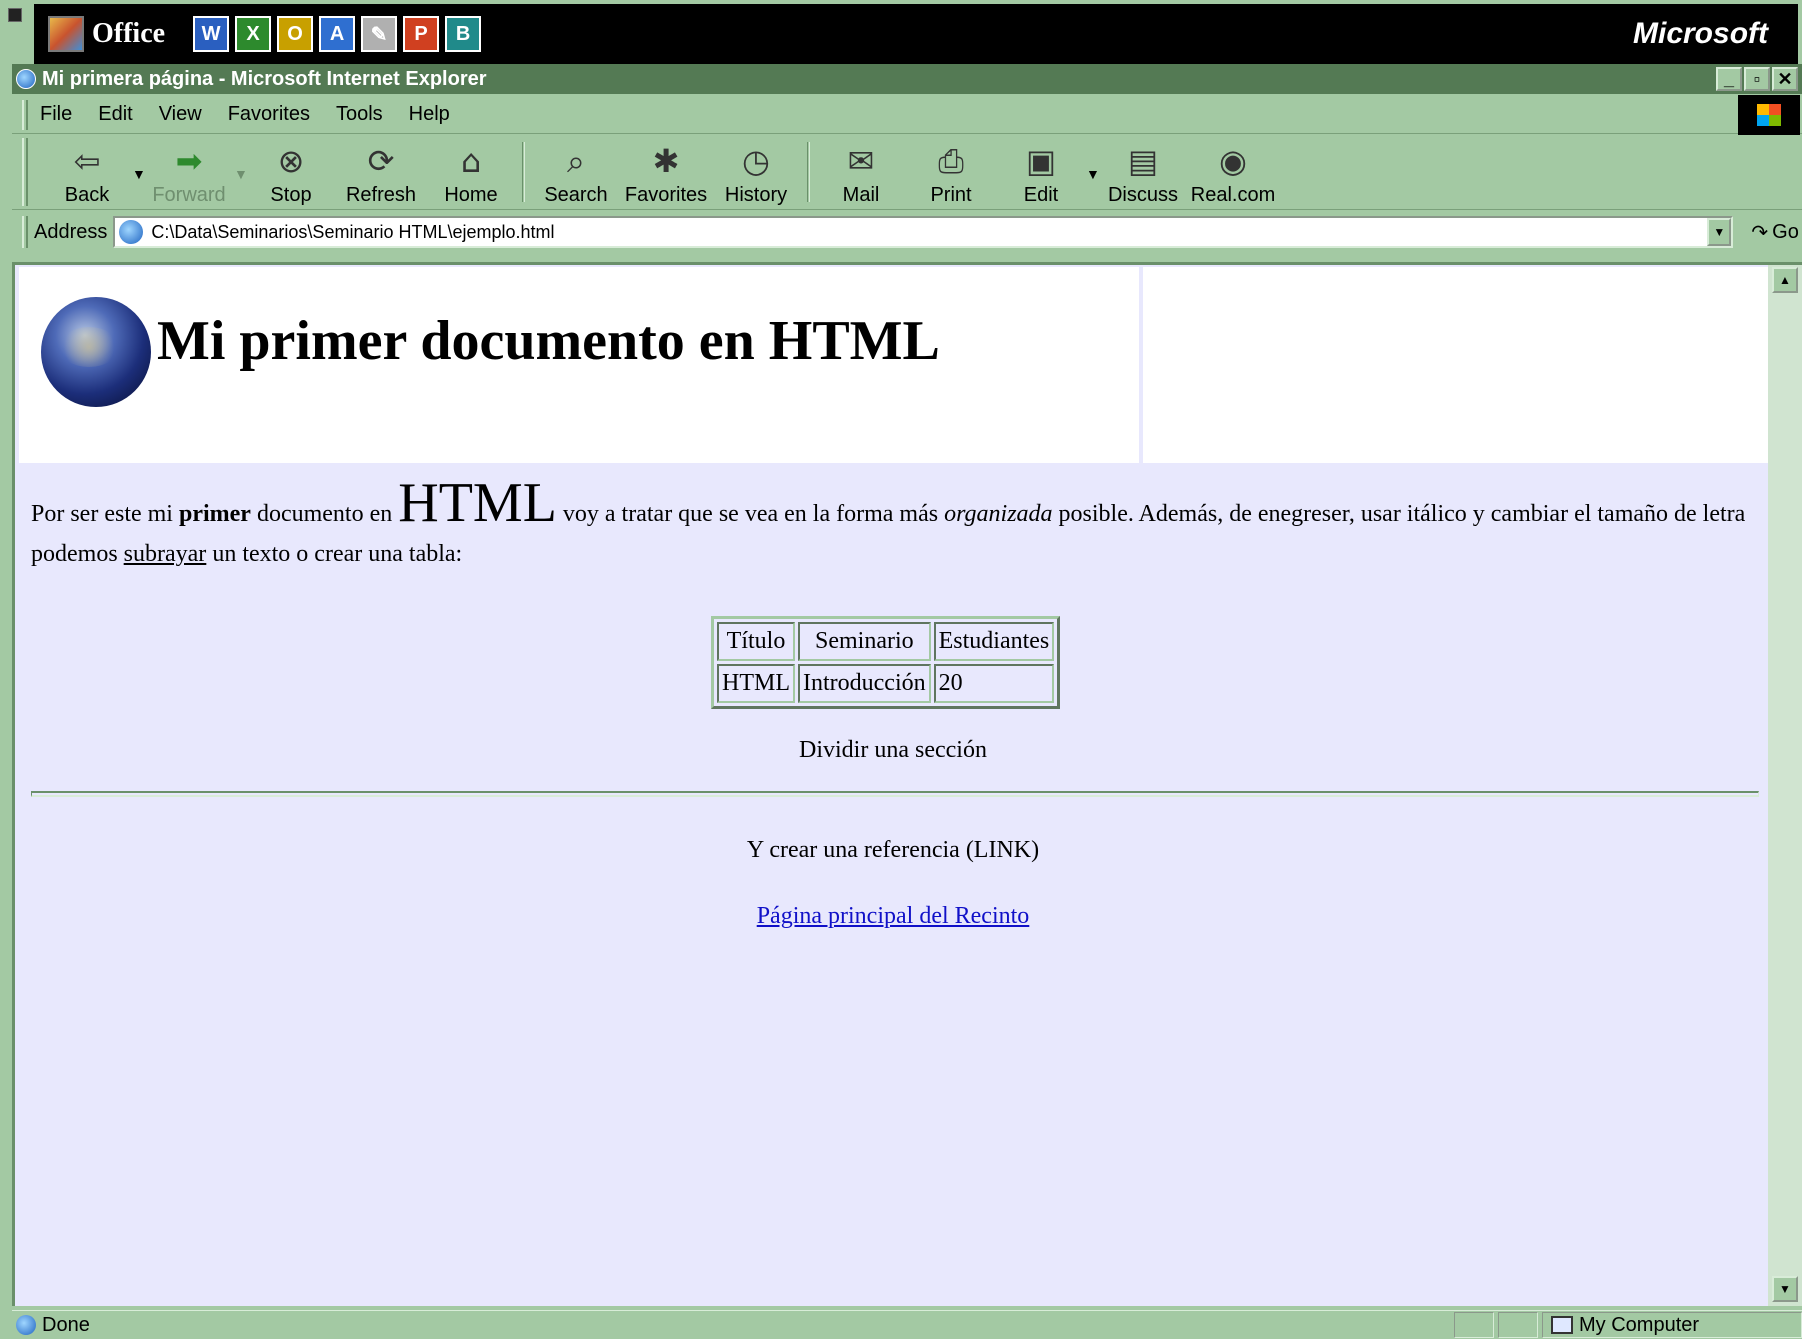 The image size is (1802, 1339). I want to click on table-header-row: Título Seminario Estudiantes, so click(886, 641).